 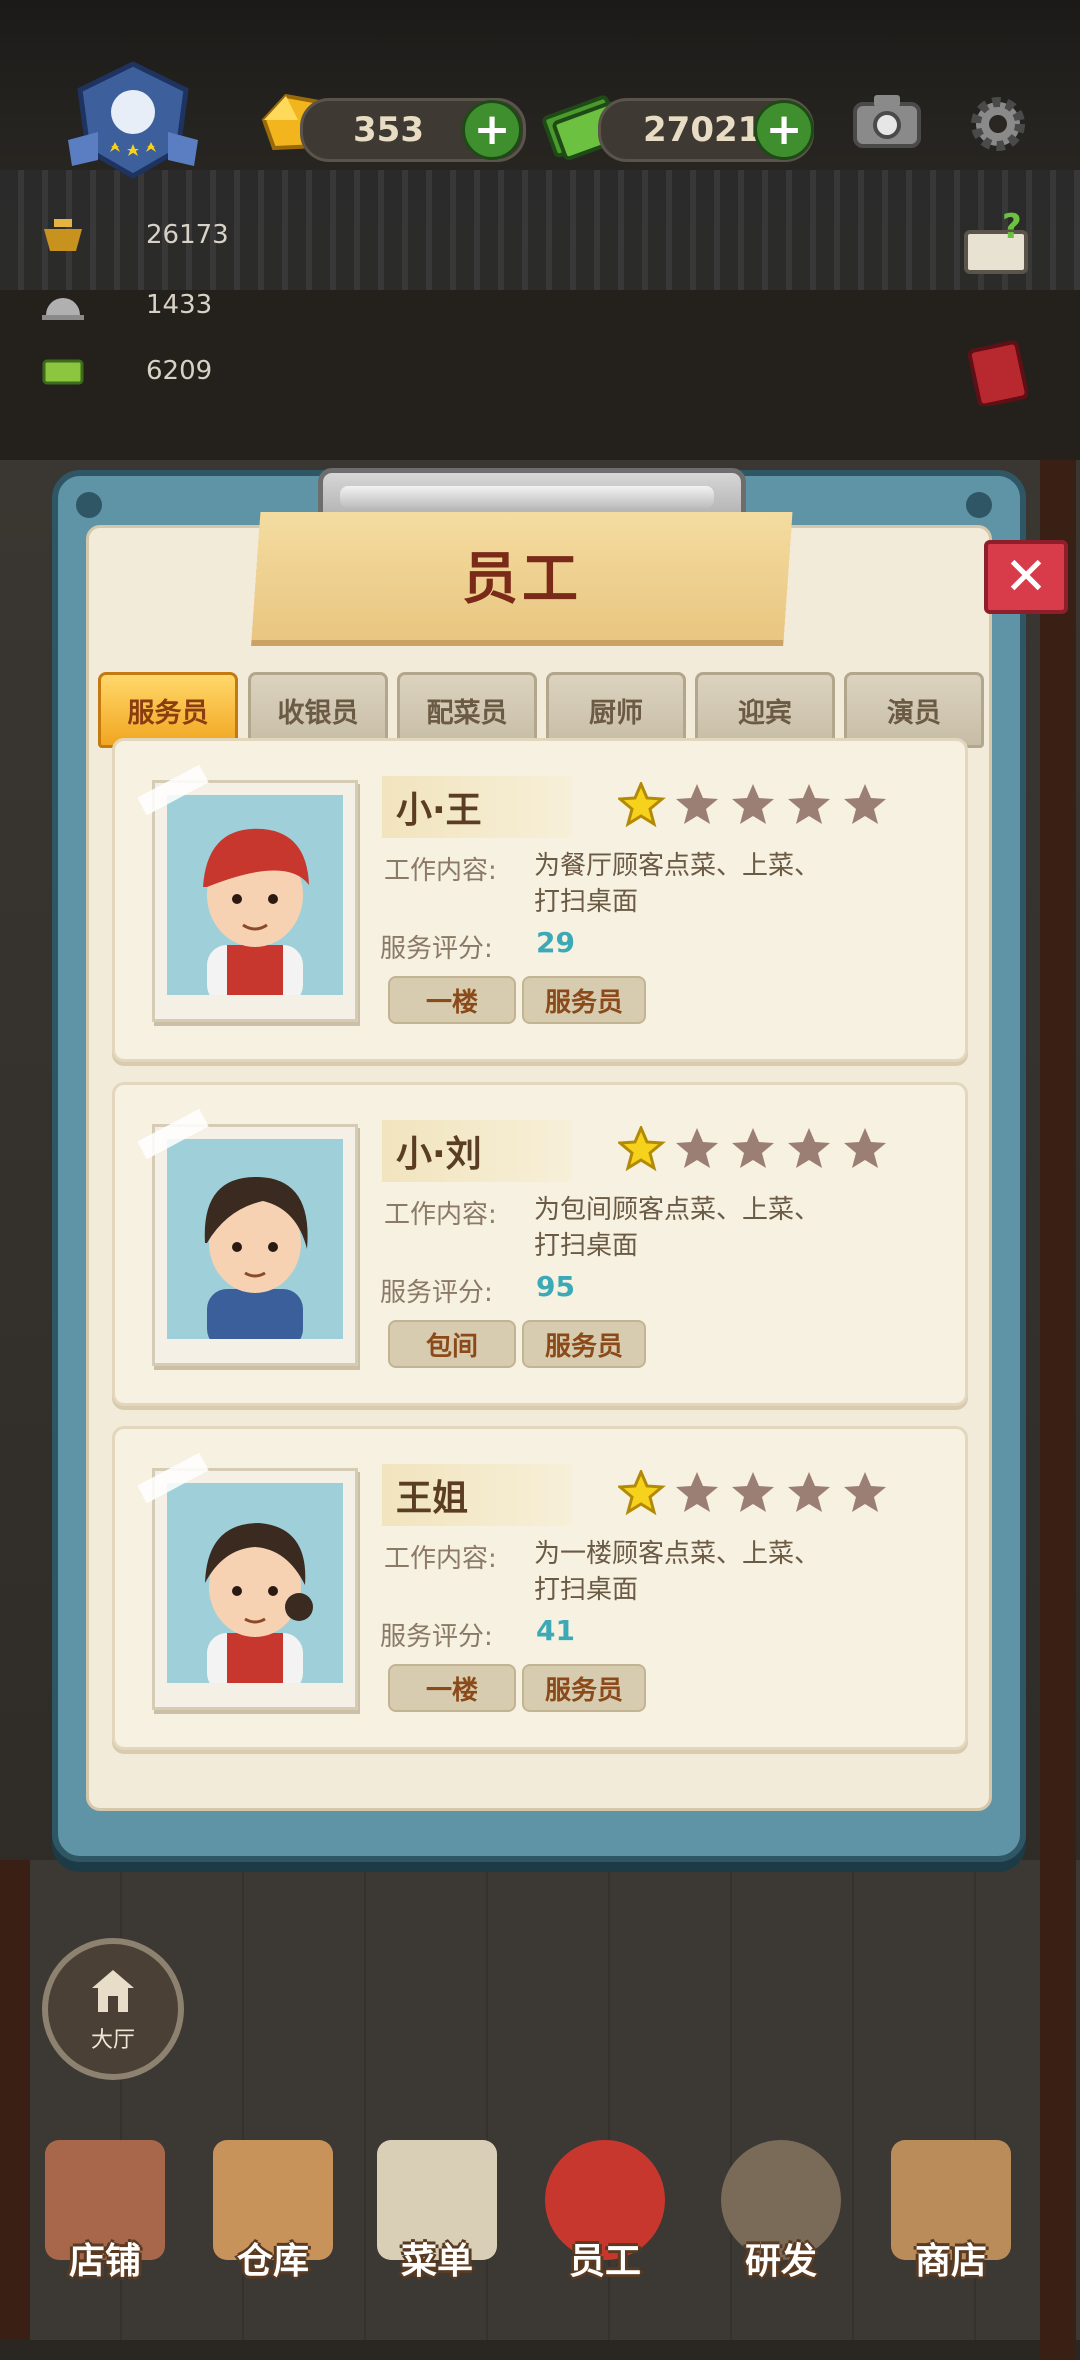 What do you see at coordinates (452, 1344) in the screenshot?
I see `location-tag: 包间` at bounding box center [452, 1344].